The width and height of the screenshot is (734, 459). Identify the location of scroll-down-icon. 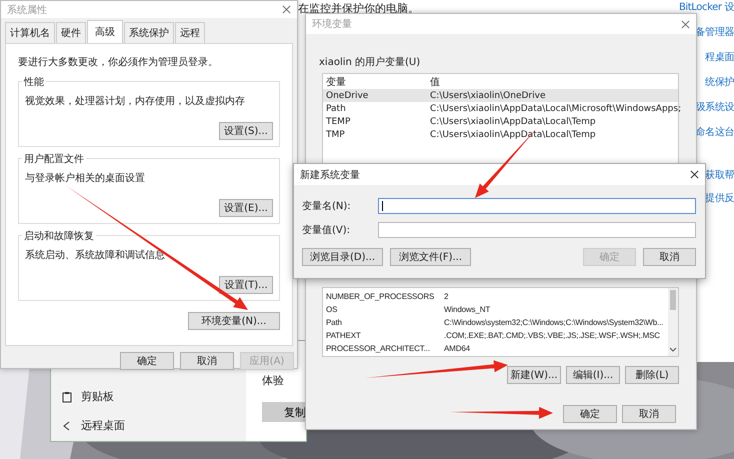
(673, 350).